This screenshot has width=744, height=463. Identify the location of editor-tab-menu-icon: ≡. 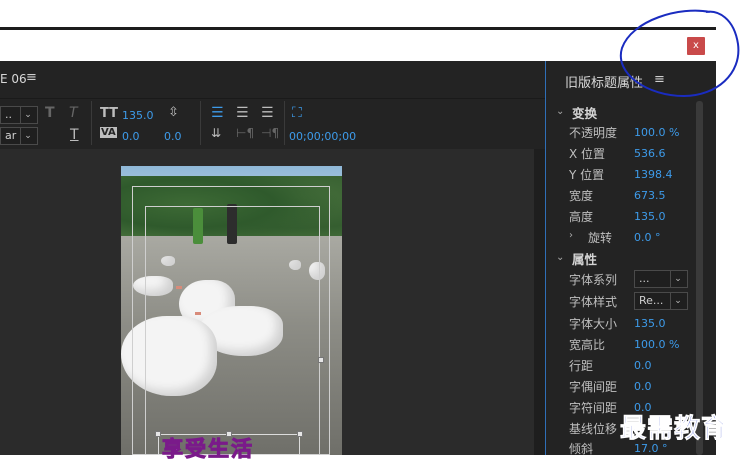
(31, 77).